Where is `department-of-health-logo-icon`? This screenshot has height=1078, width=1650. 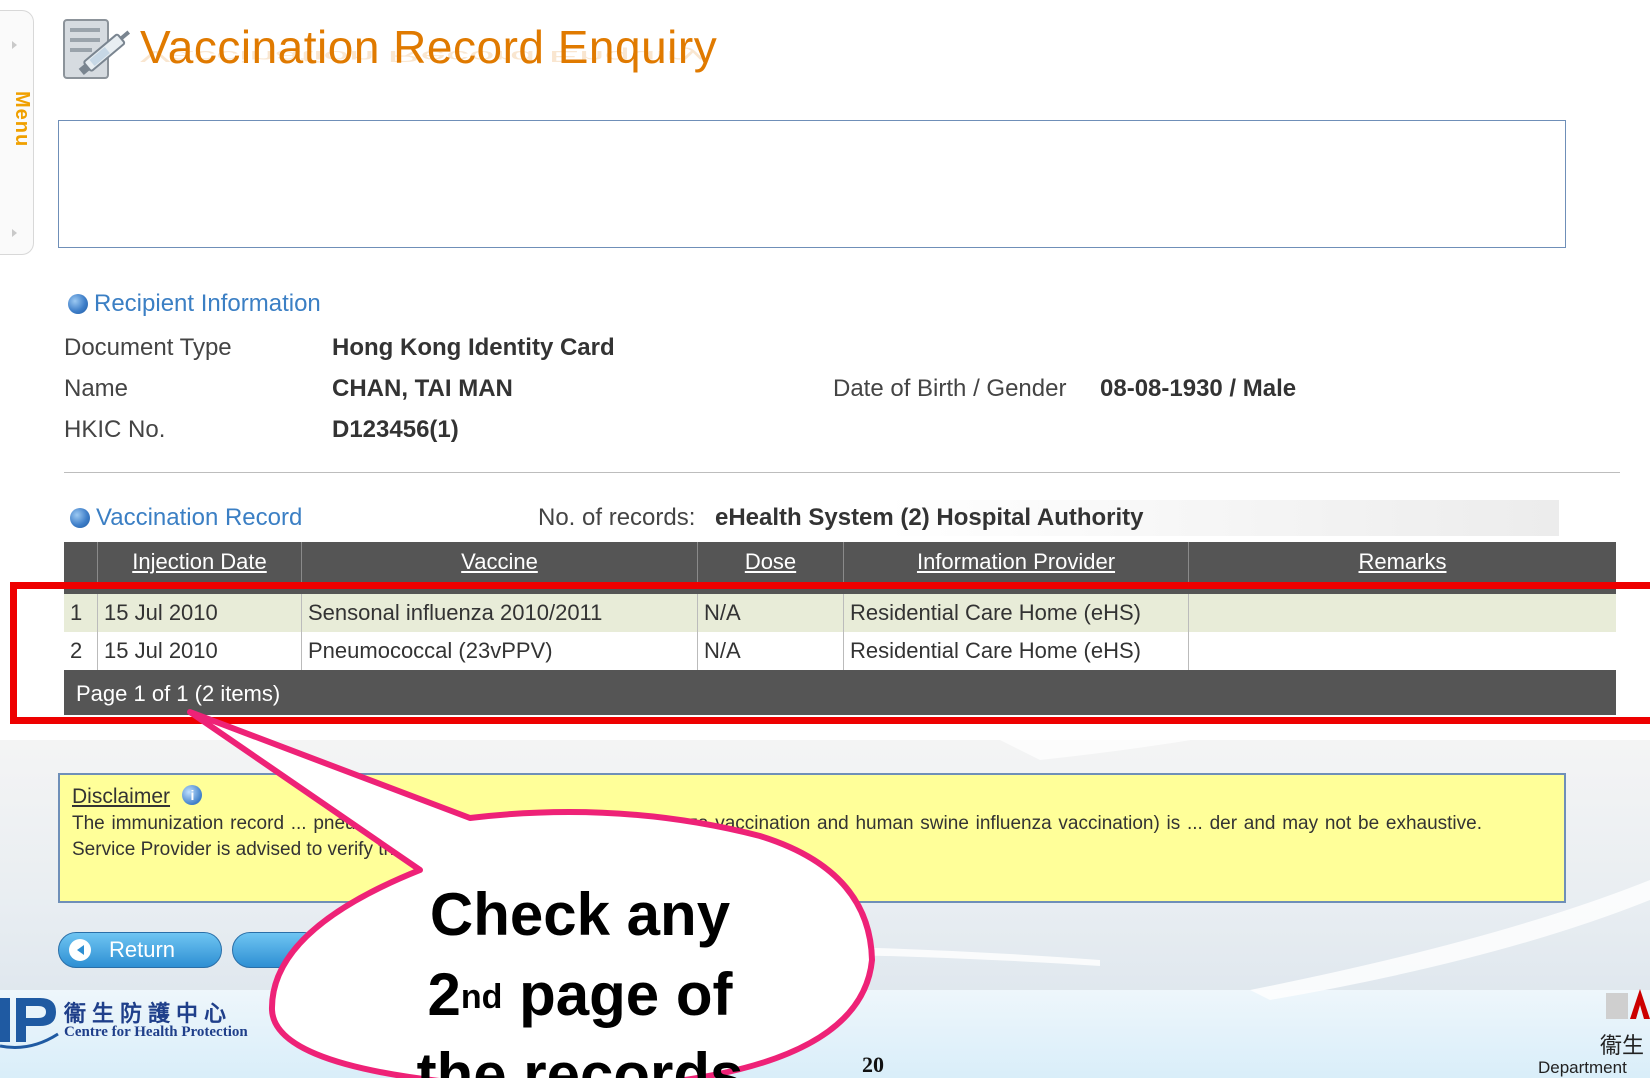
department-of-health-logo-icon is located at coordinates (1628, 1004).